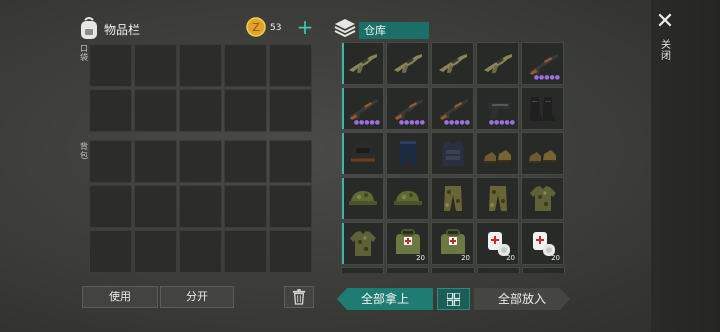 The image size is (720, 332). What do you see at coordinates (196, 29) in the screenshot?
I see `inventory-header: 物品栏 Z 53 +` at bounding box center [196, 29].